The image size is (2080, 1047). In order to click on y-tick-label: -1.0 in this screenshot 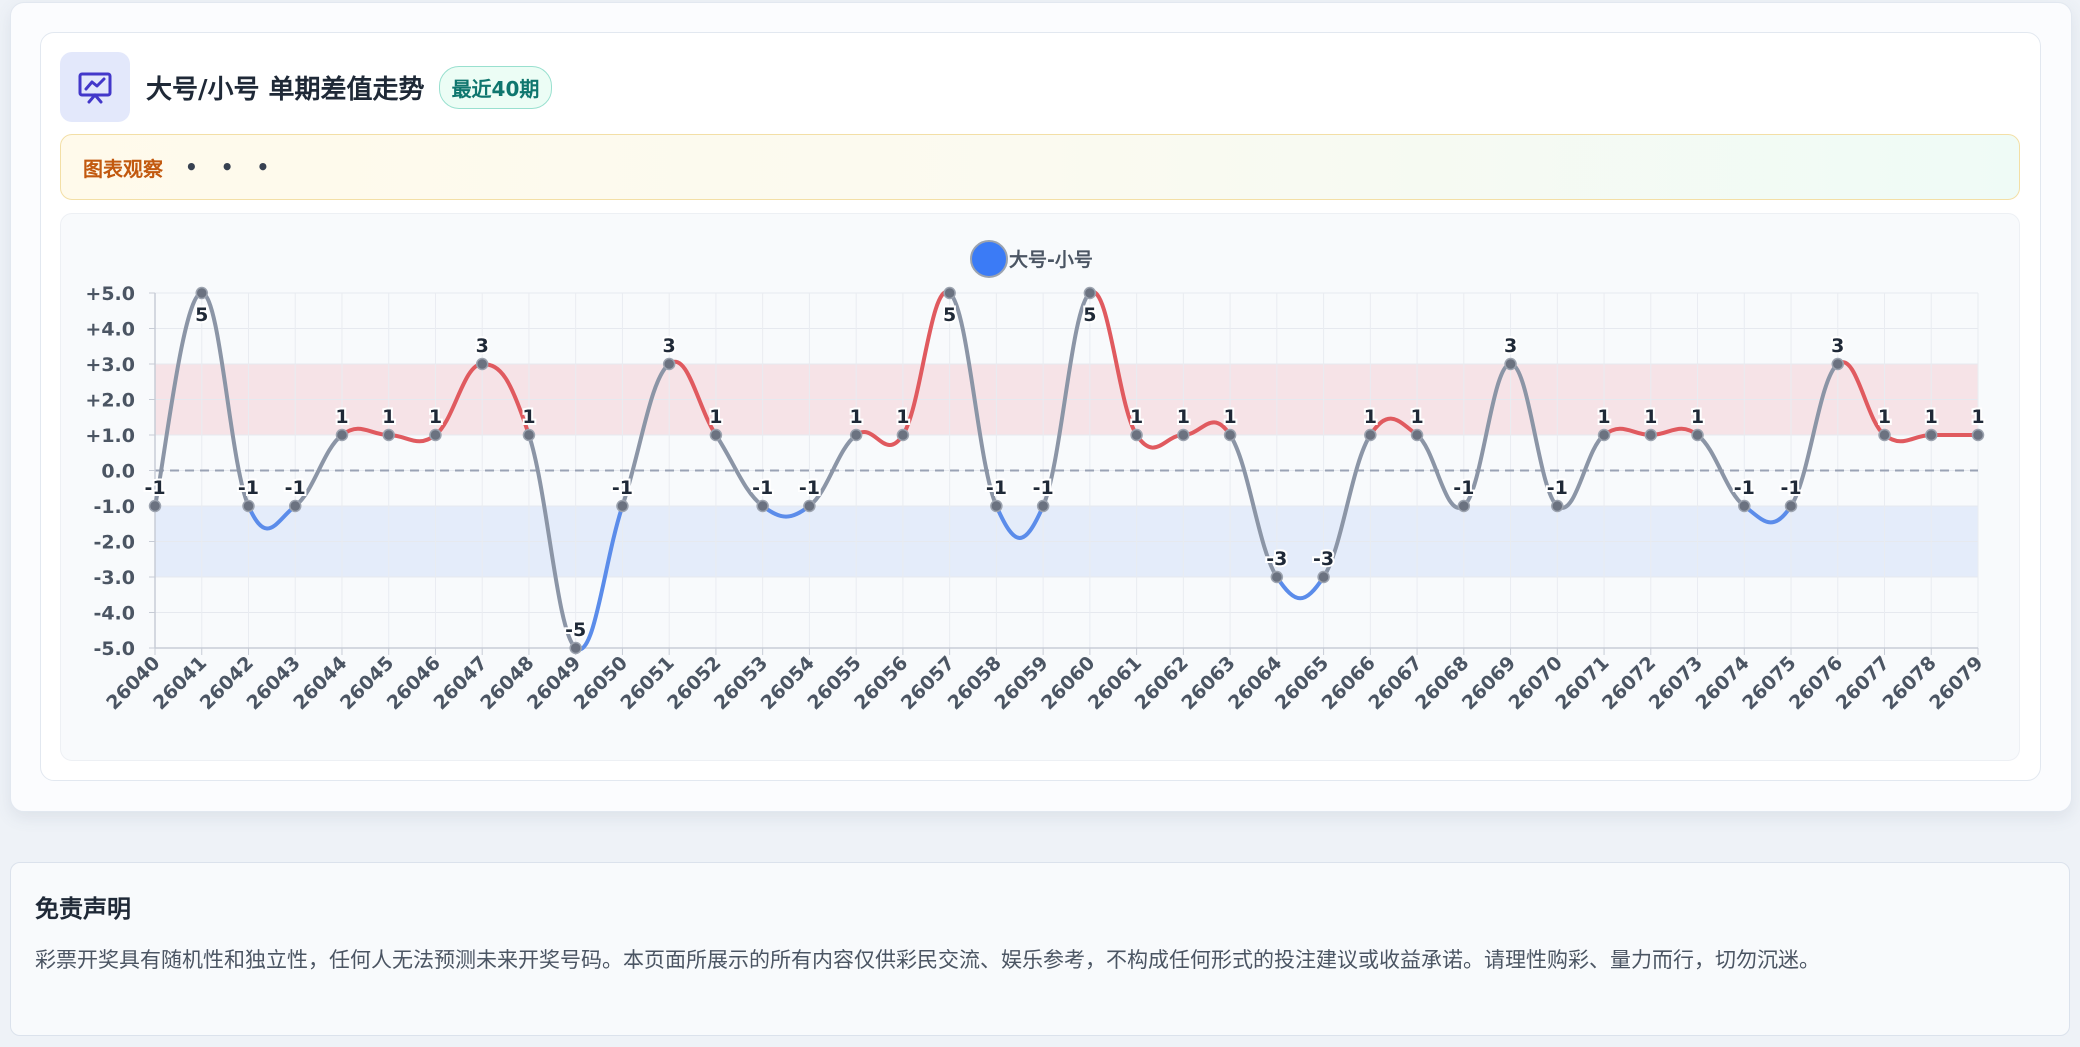, I will do `click(114, 507)`.